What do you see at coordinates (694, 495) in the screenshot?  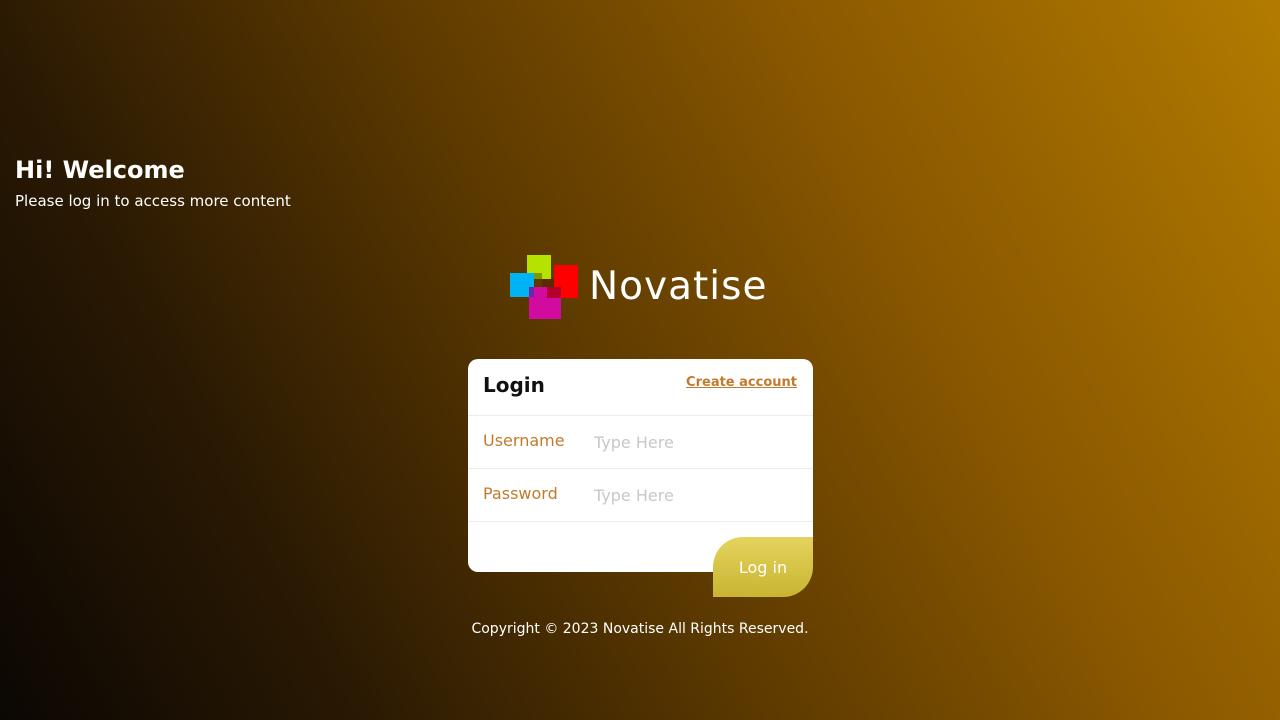 I see `password-input` at bounding box center [694, 495].